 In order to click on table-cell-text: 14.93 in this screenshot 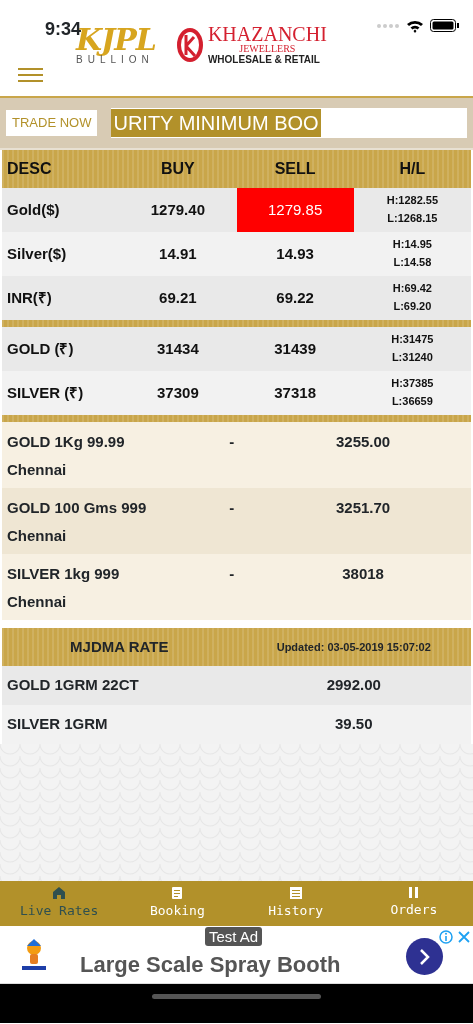, I will do `click(295, 253)`.